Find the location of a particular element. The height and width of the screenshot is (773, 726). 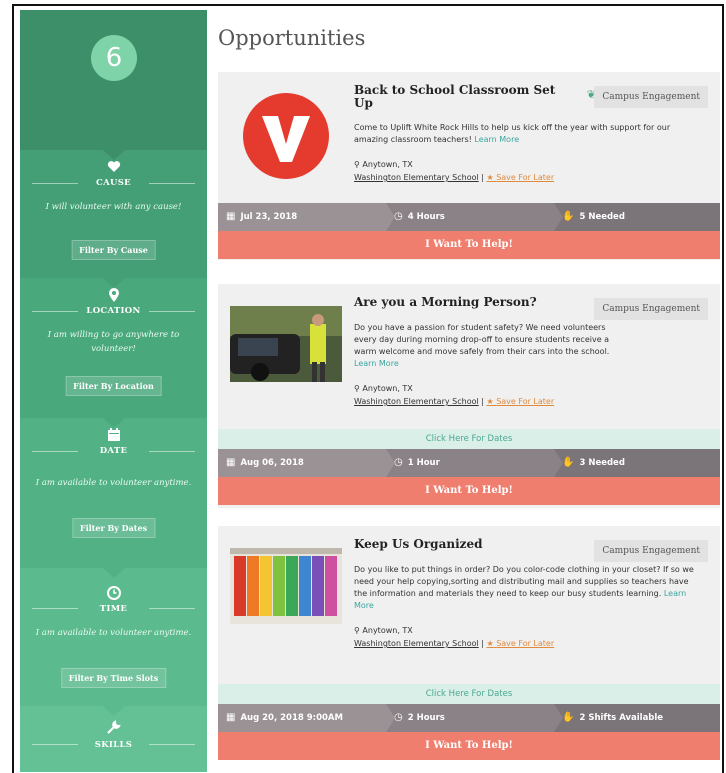

v-logo-image is located at coordinates (286, 136).